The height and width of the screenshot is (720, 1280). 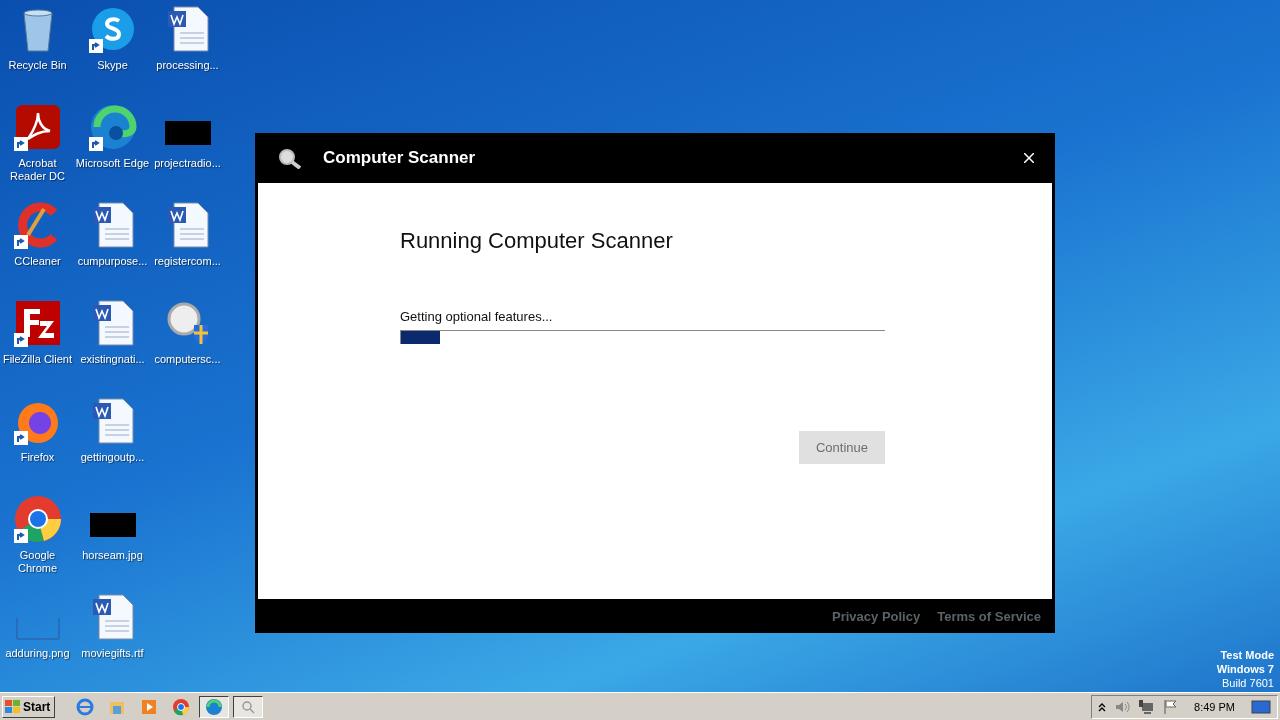 What do you see at coordinates (37, 629) in the screenshot?
I see `image-file-icon` at bounding box center [37, 629].